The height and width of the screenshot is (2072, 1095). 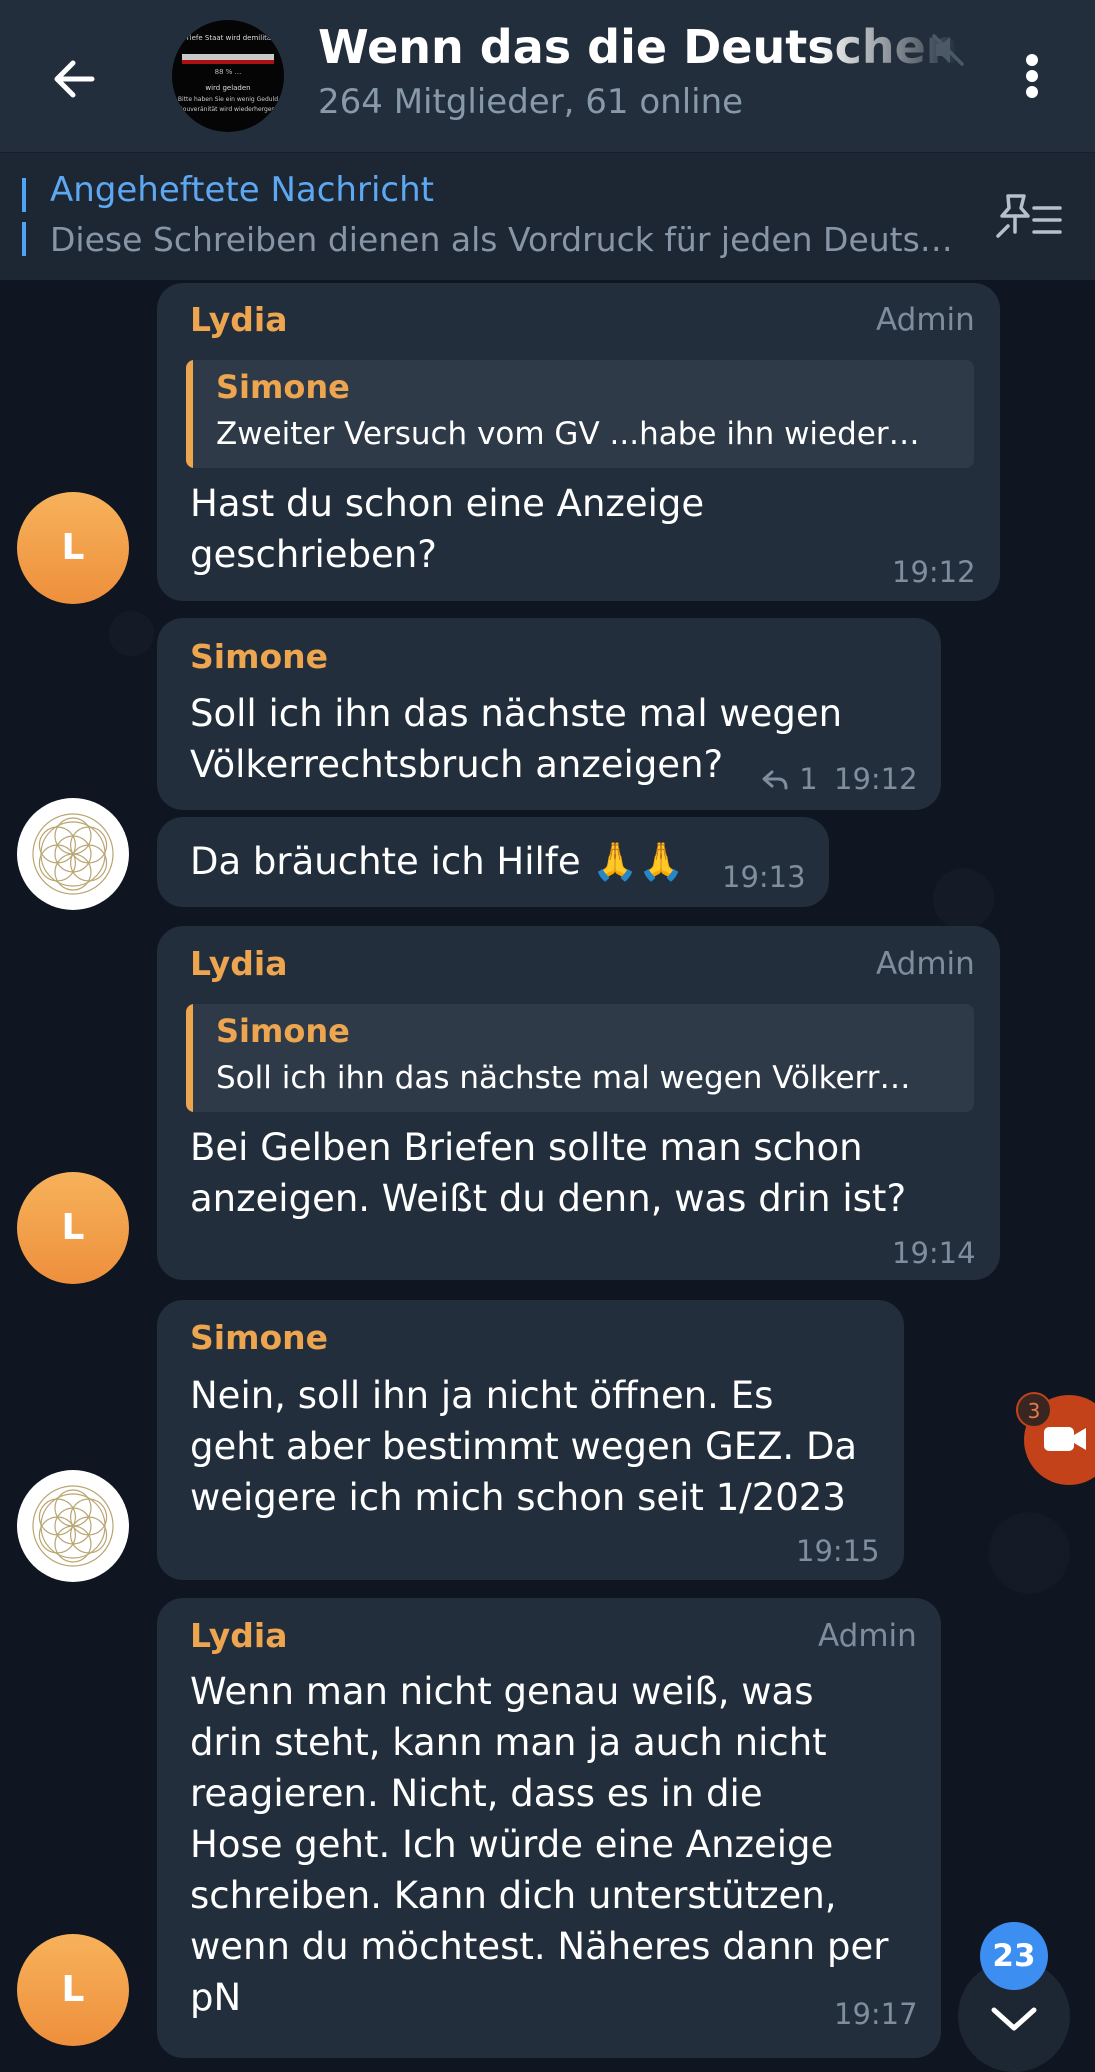 What do you see at coordinates (838, 1551) in the screenshot?
I see `message-time: 19:15` at bounding box center [838, 1551].